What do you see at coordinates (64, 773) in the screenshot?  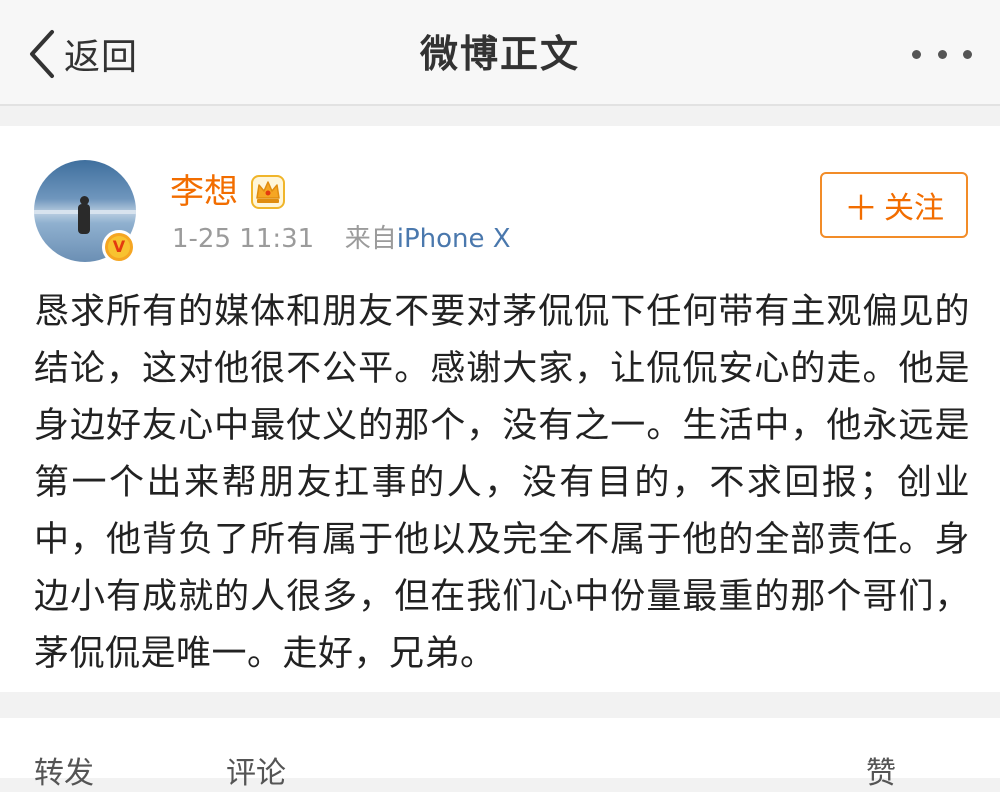 I see `repost-label: 转发` at bounding box center [64, 773].